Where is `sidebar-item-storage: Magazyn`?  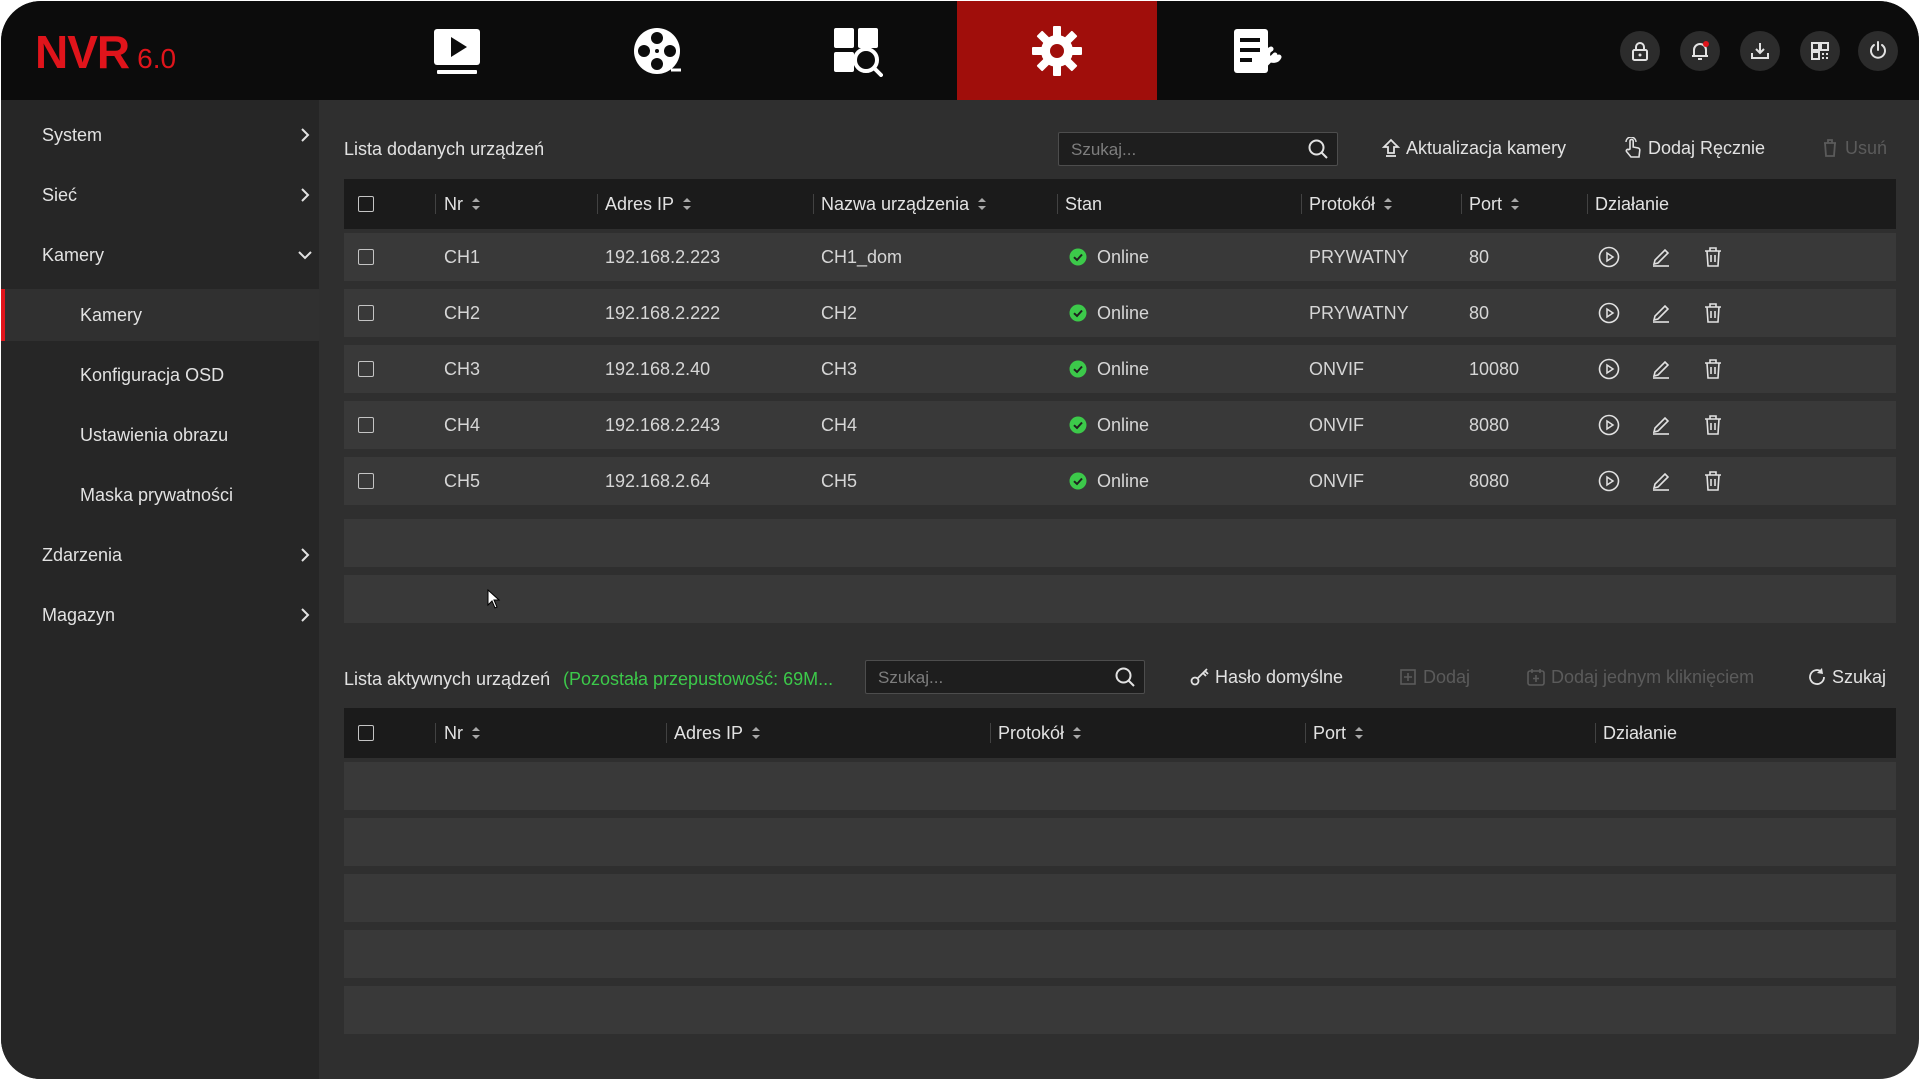 sidebar-item-storage: Magazyn is located at coordinates (160, 615).